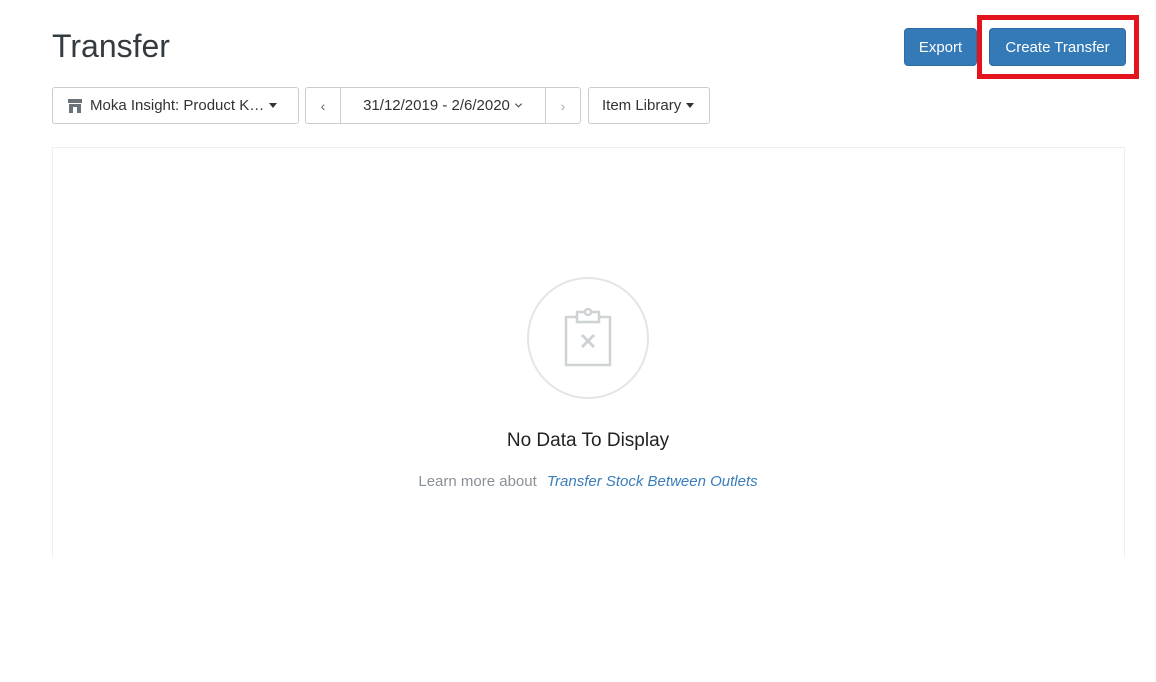 The height and width of the screenshot is (682, 1156). I want to click on next-period-button: ›, so click(562, 105).